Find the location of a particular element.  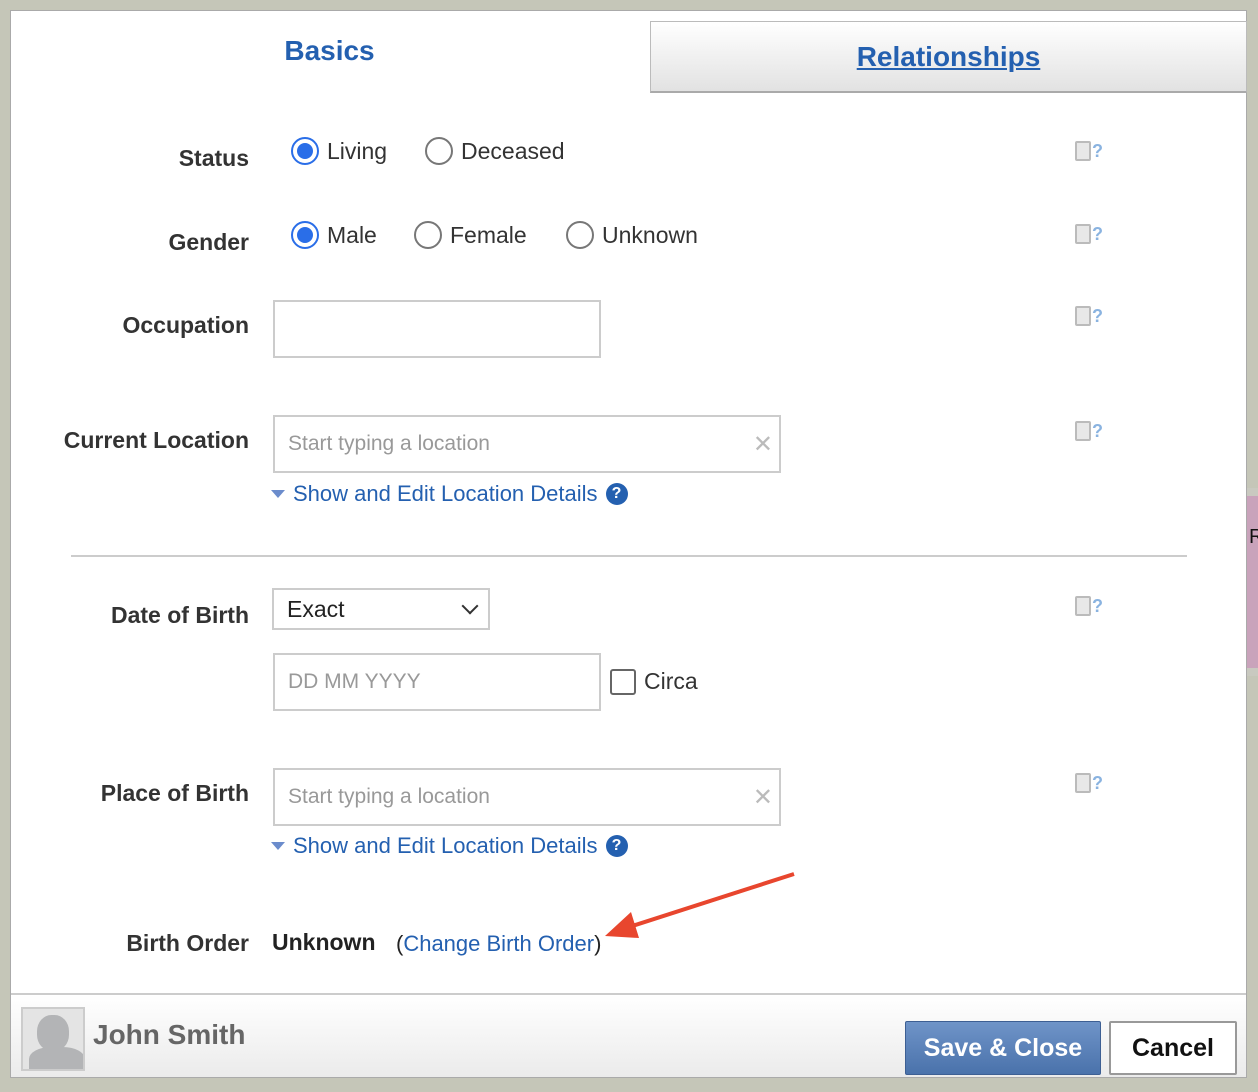

status-living-radio: Living is located at coordinates (339, 151).